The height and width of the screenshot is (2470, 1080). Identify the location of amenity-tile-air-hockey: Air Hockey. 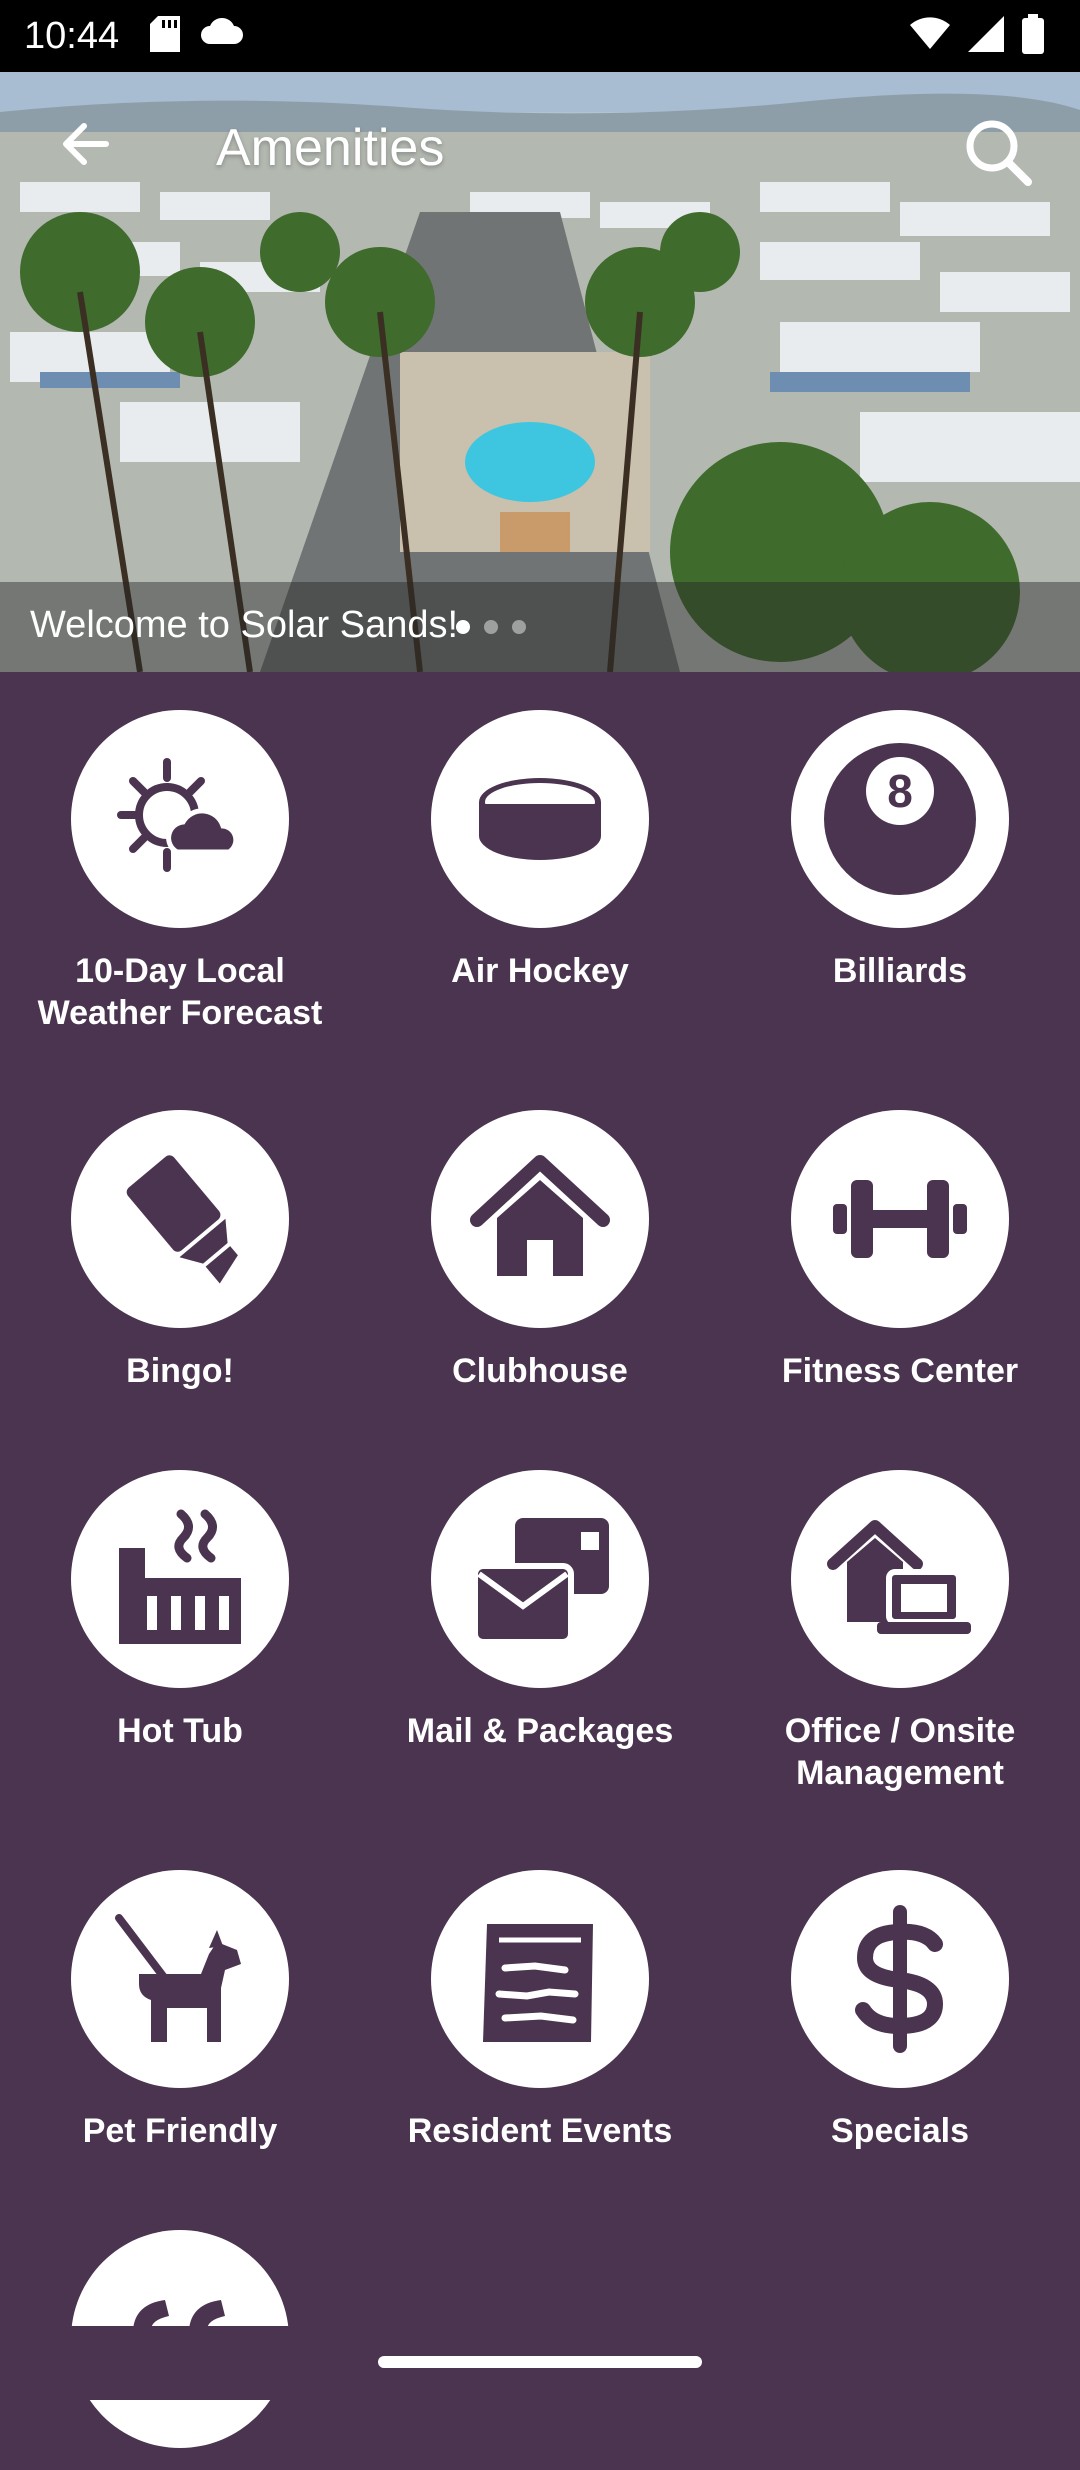
(540, 851).